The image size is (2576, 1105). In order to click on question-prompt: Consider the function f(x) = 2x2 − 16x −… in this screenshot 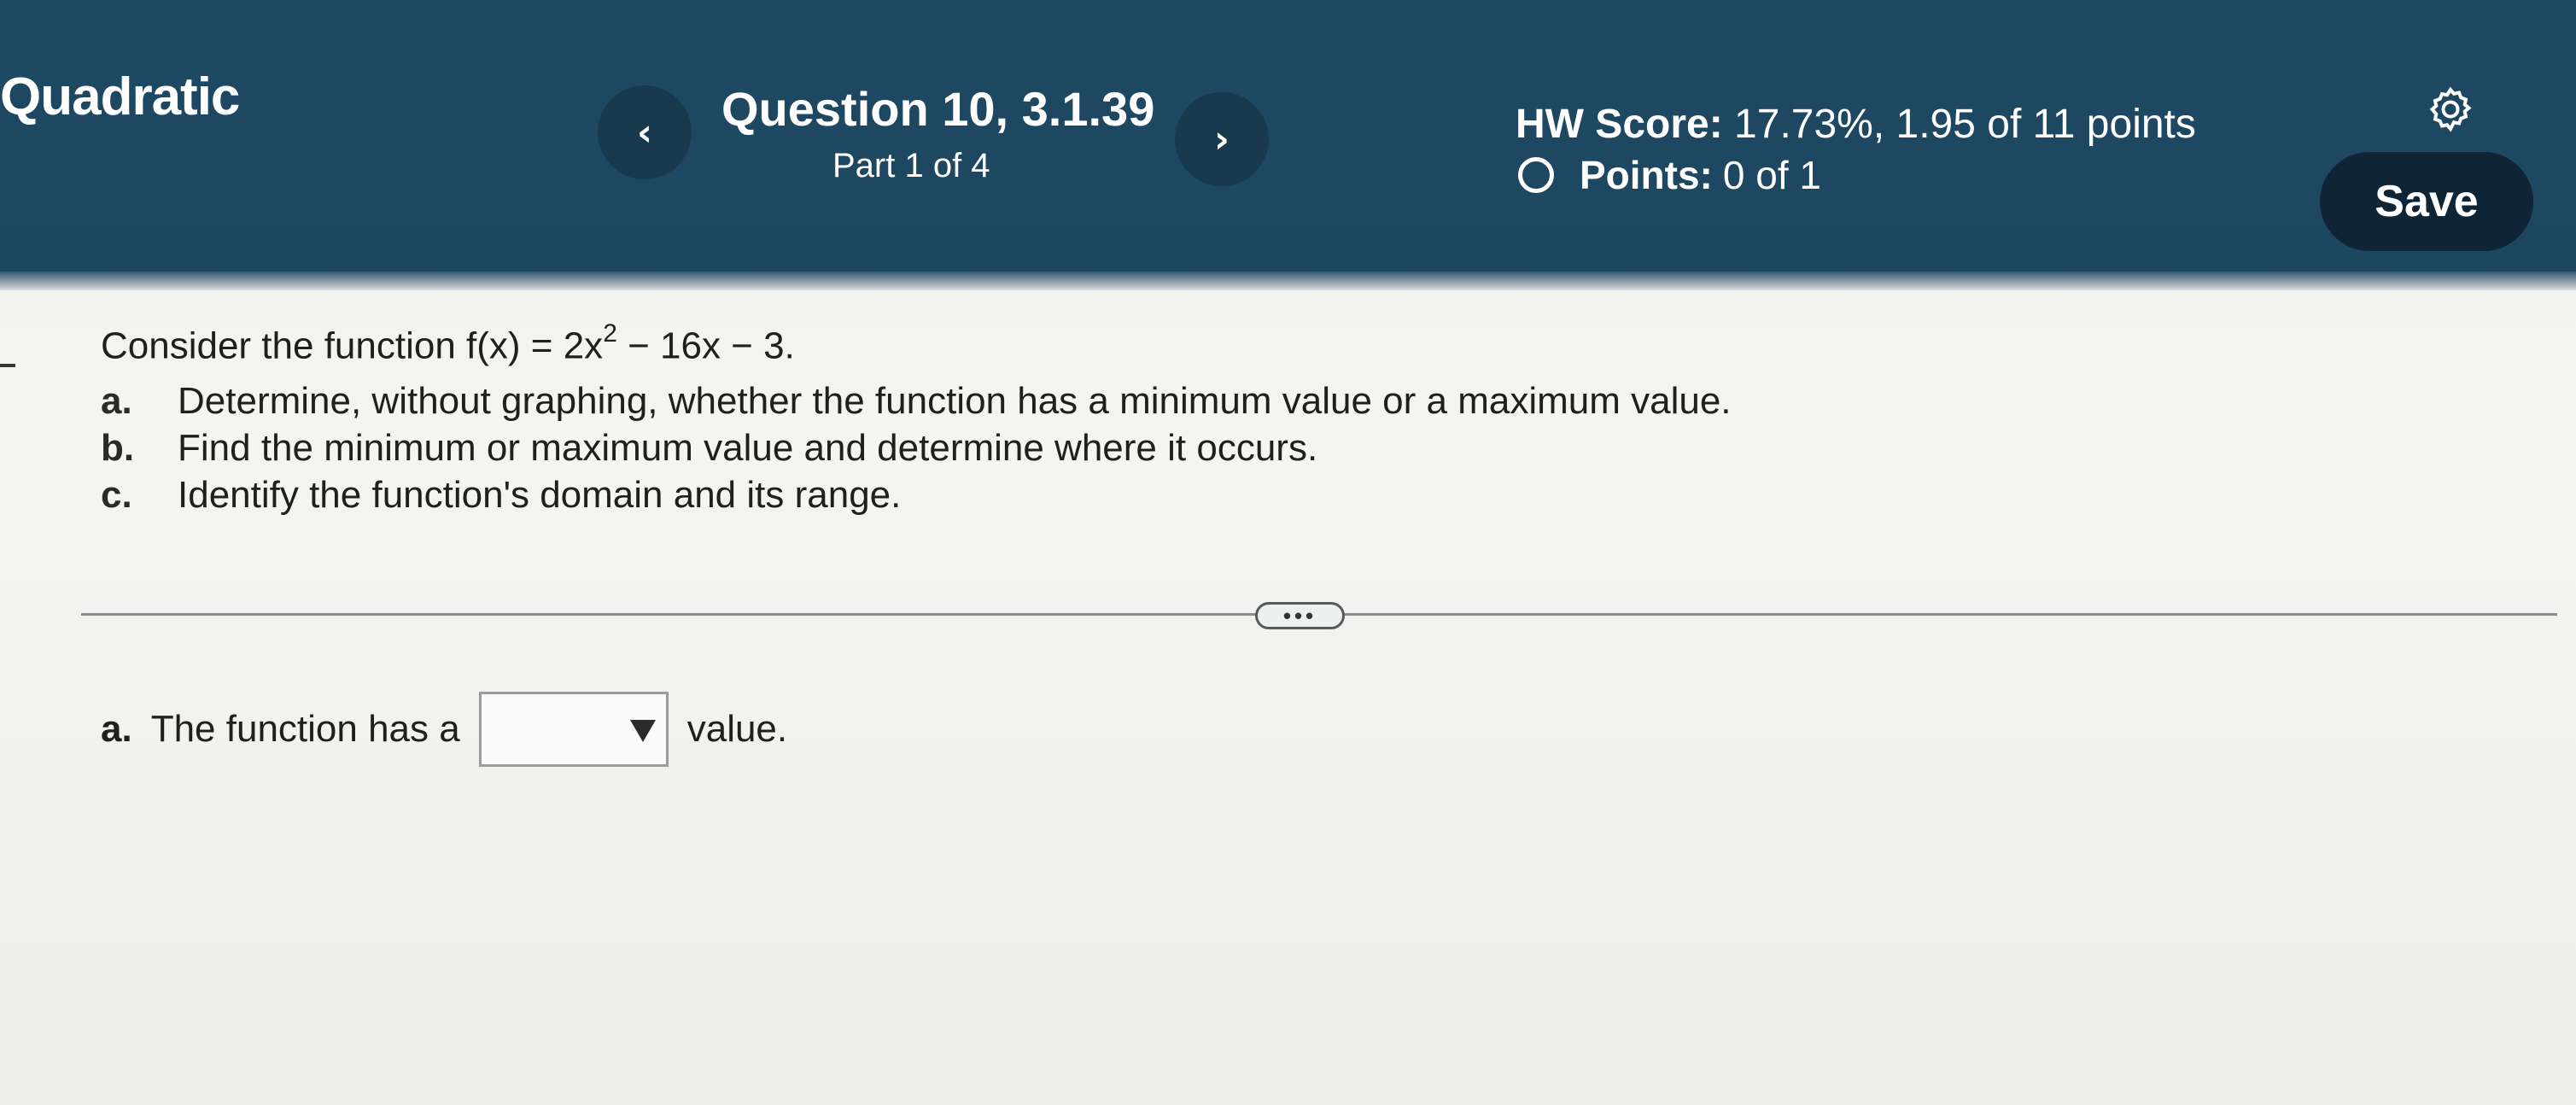, I will do `click(448, 344)`.